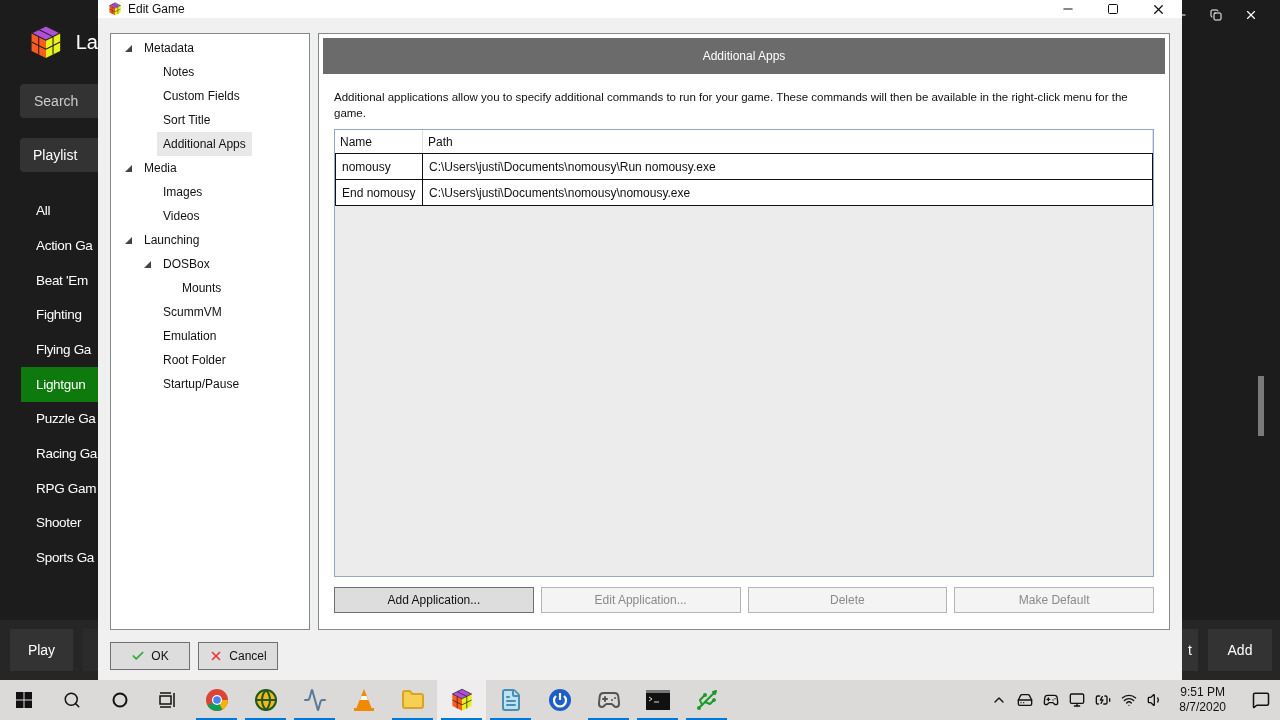 This screenshot has height=720, width=1280. Describe the element at coordinates (559, 700) in the screenshot. I see `power-icon` at that location.